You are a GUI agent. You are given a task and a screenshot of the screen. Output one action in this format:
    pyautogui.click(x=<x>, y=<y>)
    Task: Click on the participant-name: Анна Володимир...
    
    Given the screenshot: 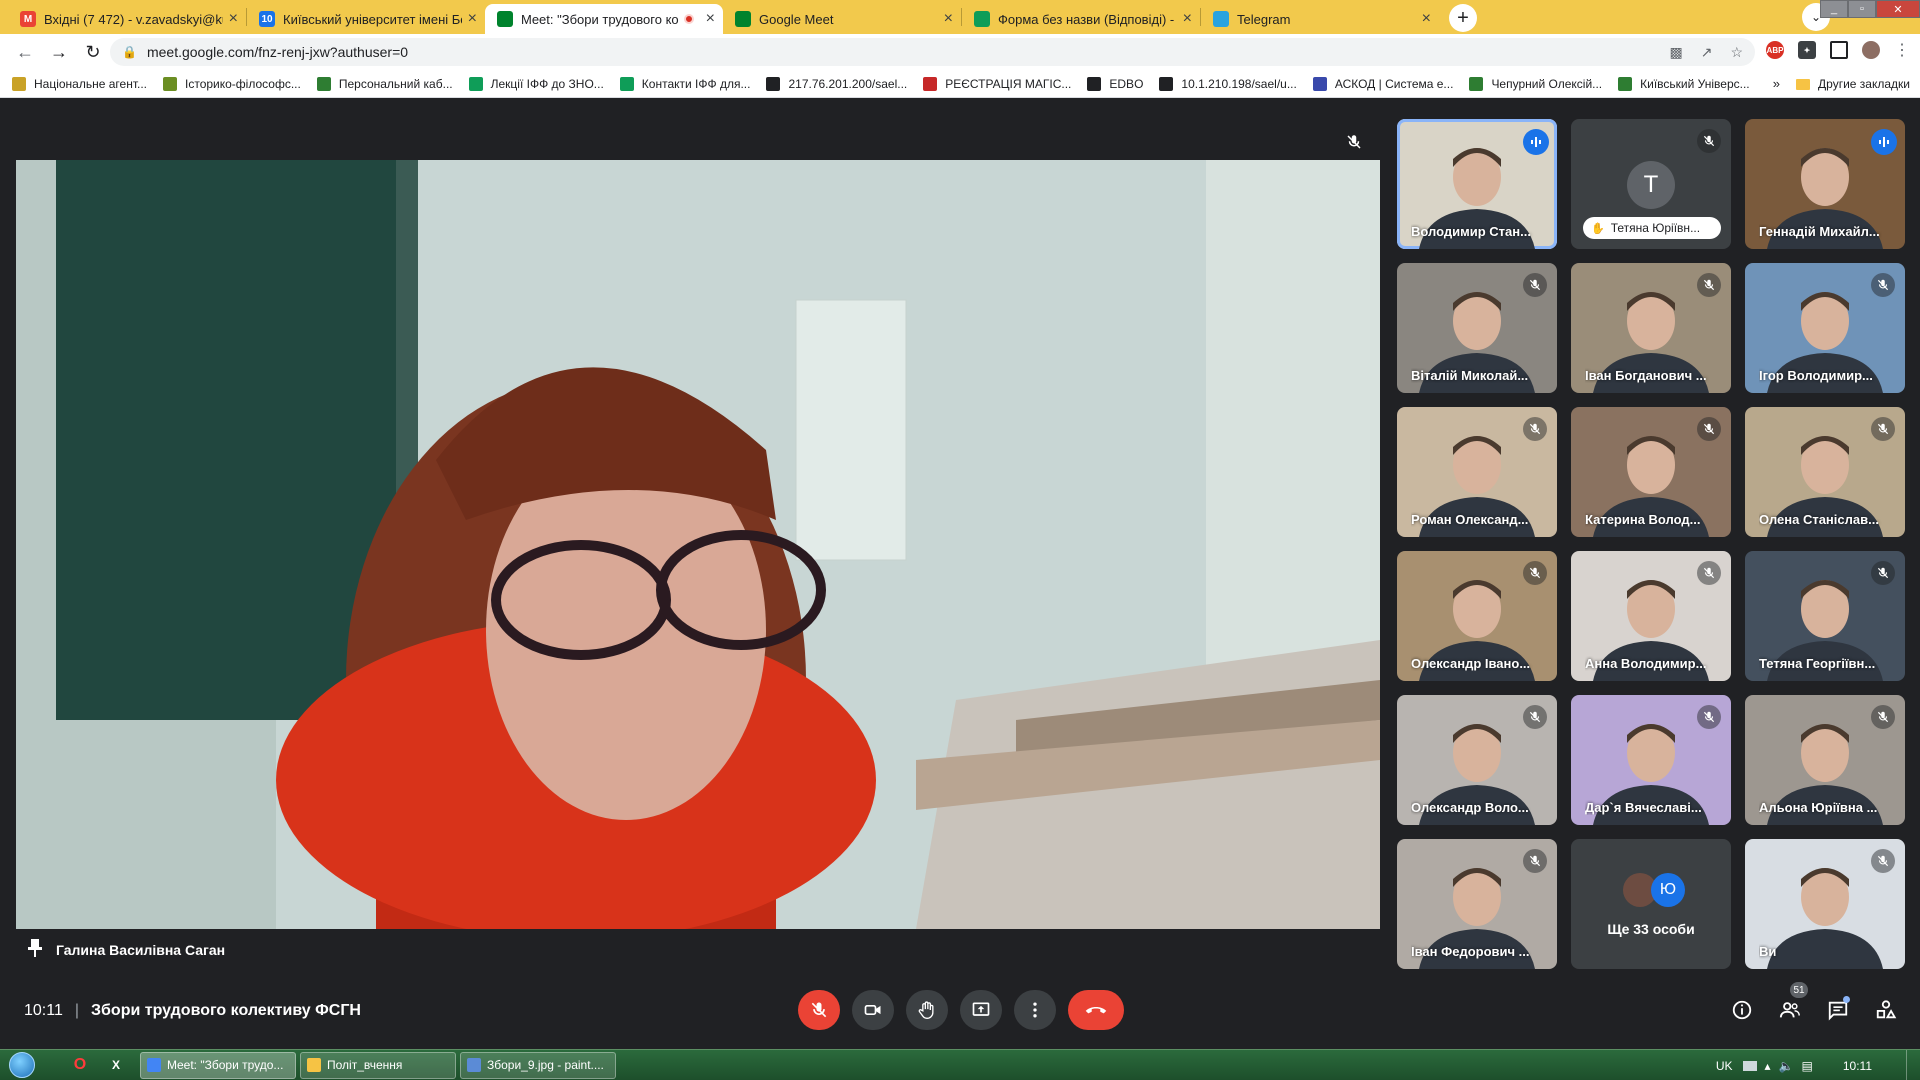 What is the action you would take?
    pyautogui.click(x=1646, y=663)
    